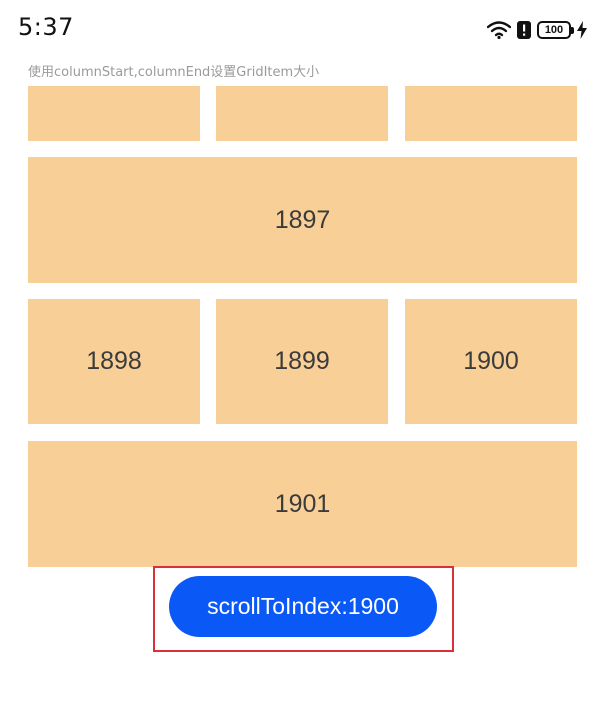  Describe the element at coordinates (303, 606) in the screenshot. I see `scroll-to-index-button: scrollToIndex:1900` at that location.